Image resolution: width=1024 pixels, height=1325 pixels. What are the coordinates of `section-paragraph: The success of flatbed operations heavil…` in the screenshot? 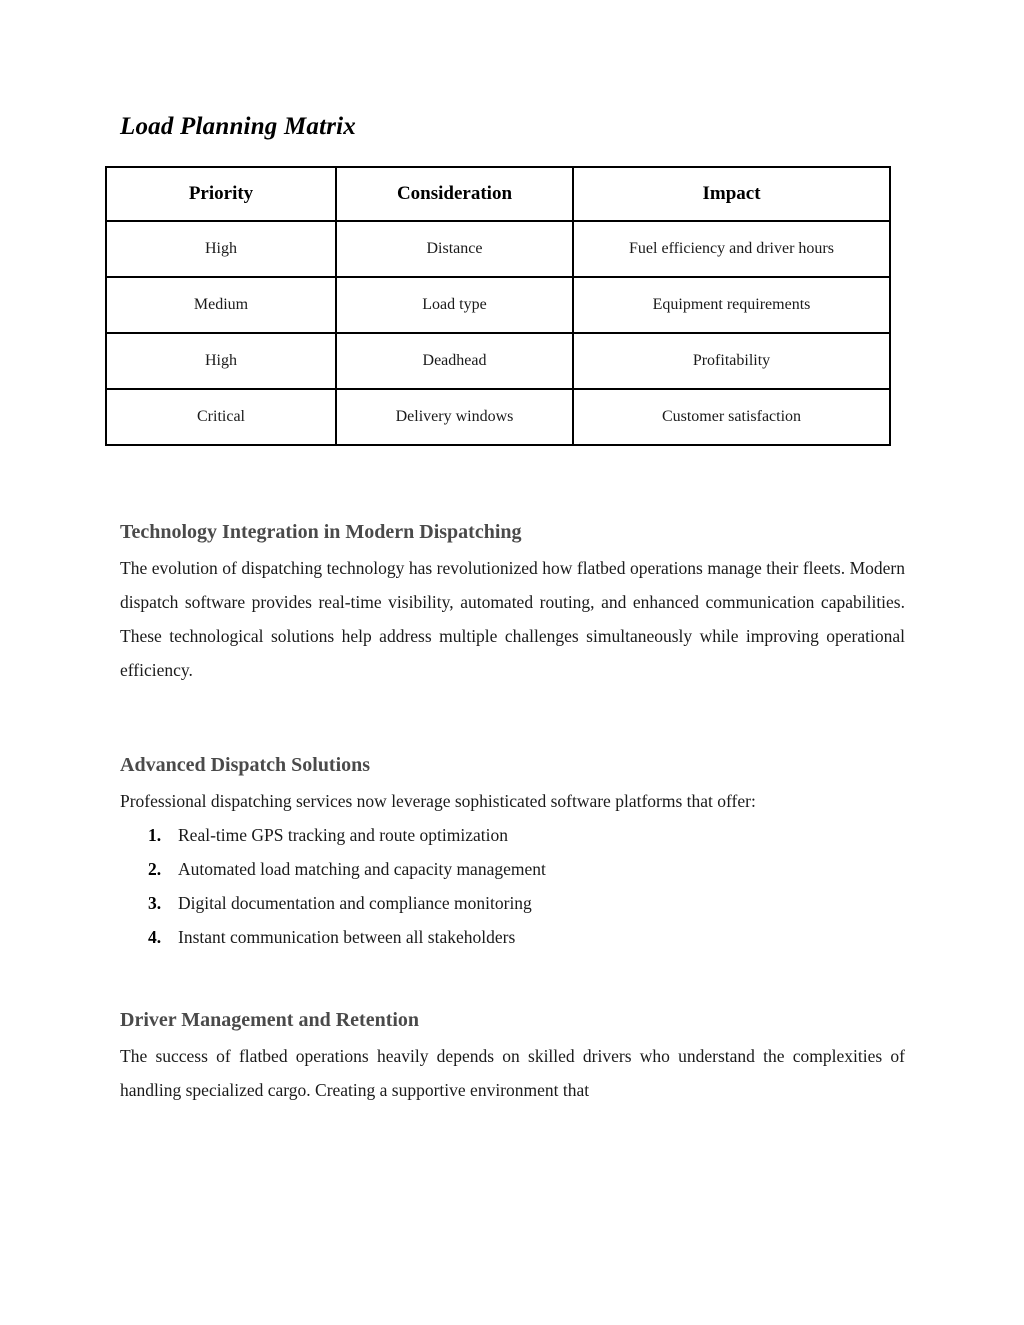 It's located at (512, 1073).